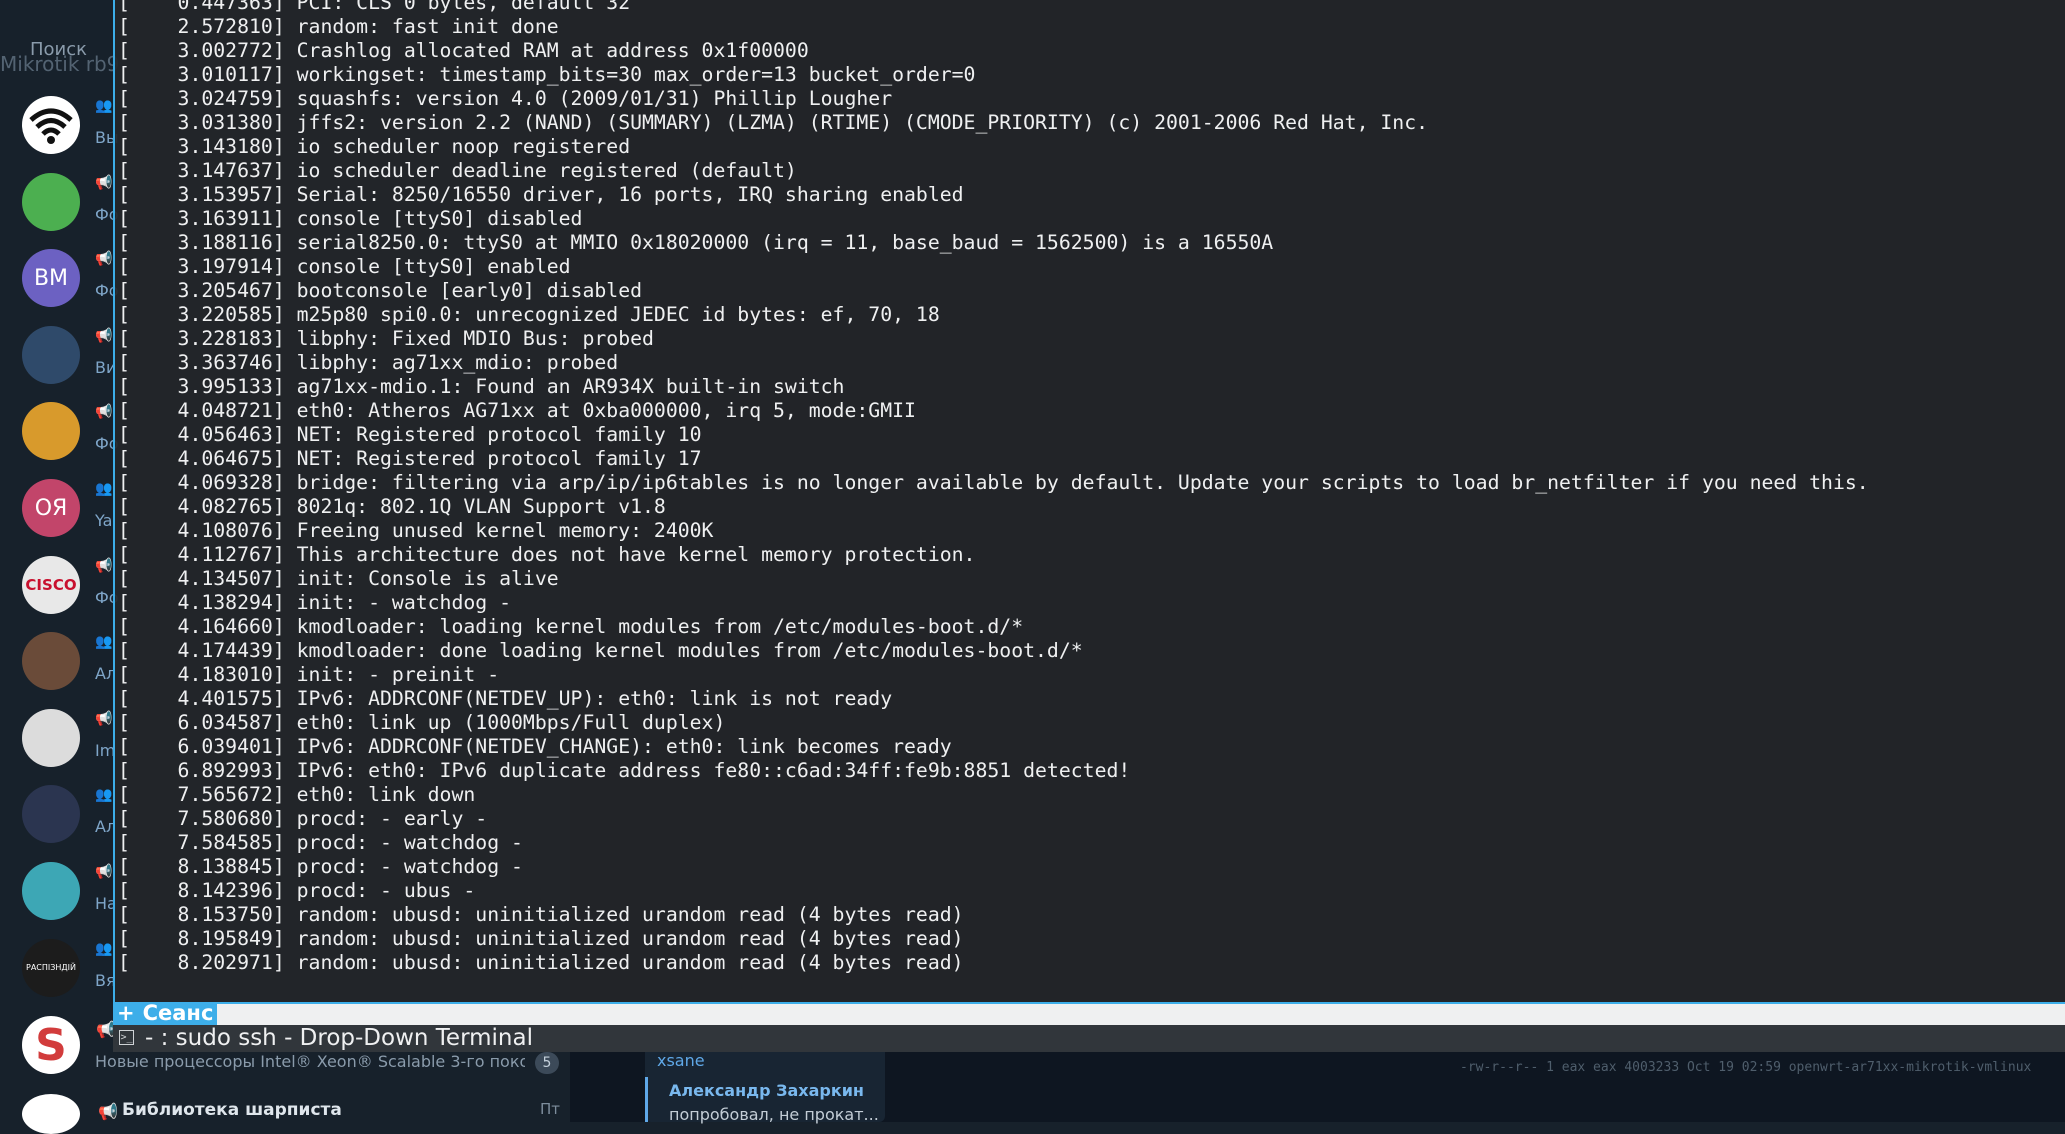  What do you see at coordinates (338, 26) in the screenshot?
I see `terminal-line: [ 2.572810] random: fast init done` at bounding box center [338, 26].